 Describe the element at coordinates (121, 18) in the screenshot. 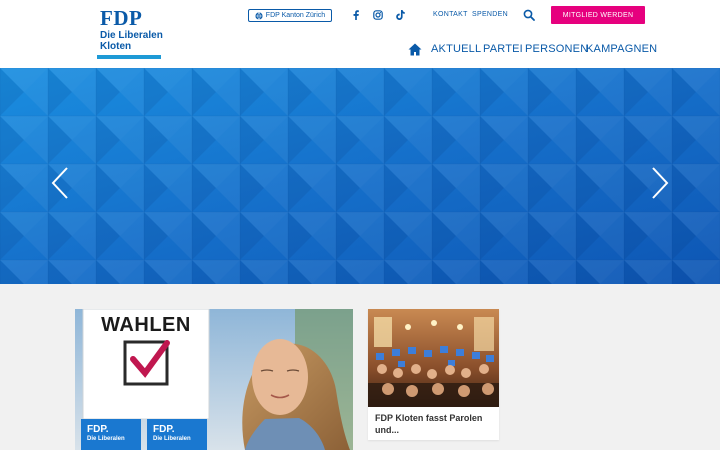

I see `logo-wordmark: FDP` at that location.